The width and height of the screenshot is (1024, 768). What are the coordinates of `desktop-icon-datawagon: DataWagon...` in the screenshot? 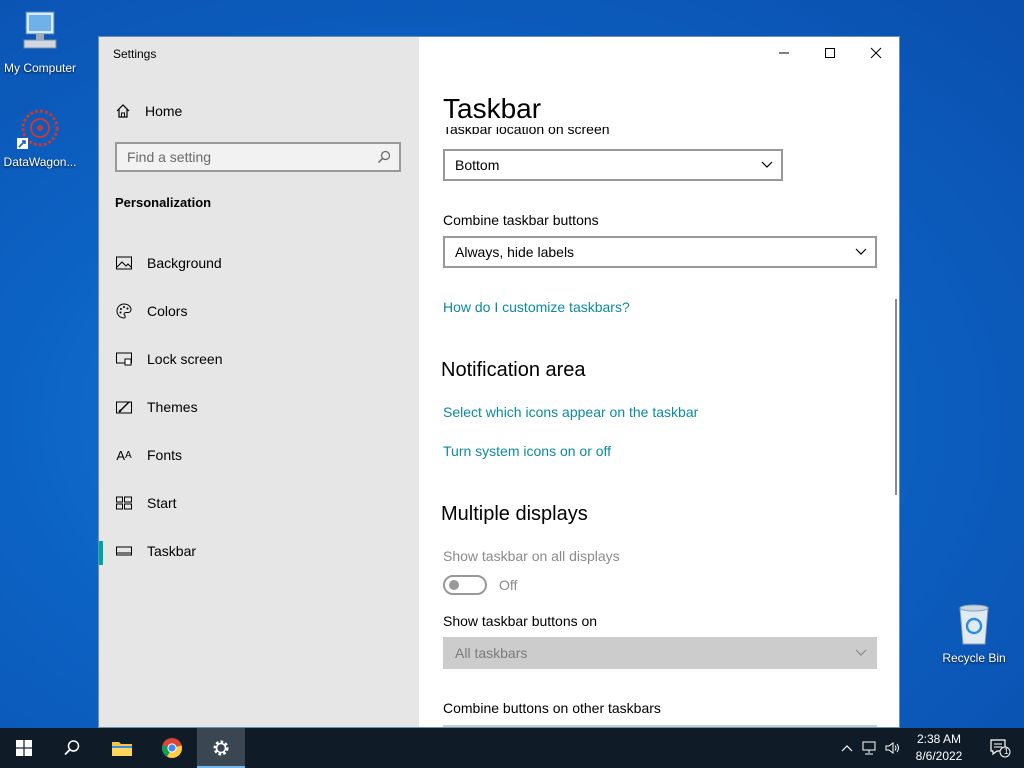 It's located at (40, 136).